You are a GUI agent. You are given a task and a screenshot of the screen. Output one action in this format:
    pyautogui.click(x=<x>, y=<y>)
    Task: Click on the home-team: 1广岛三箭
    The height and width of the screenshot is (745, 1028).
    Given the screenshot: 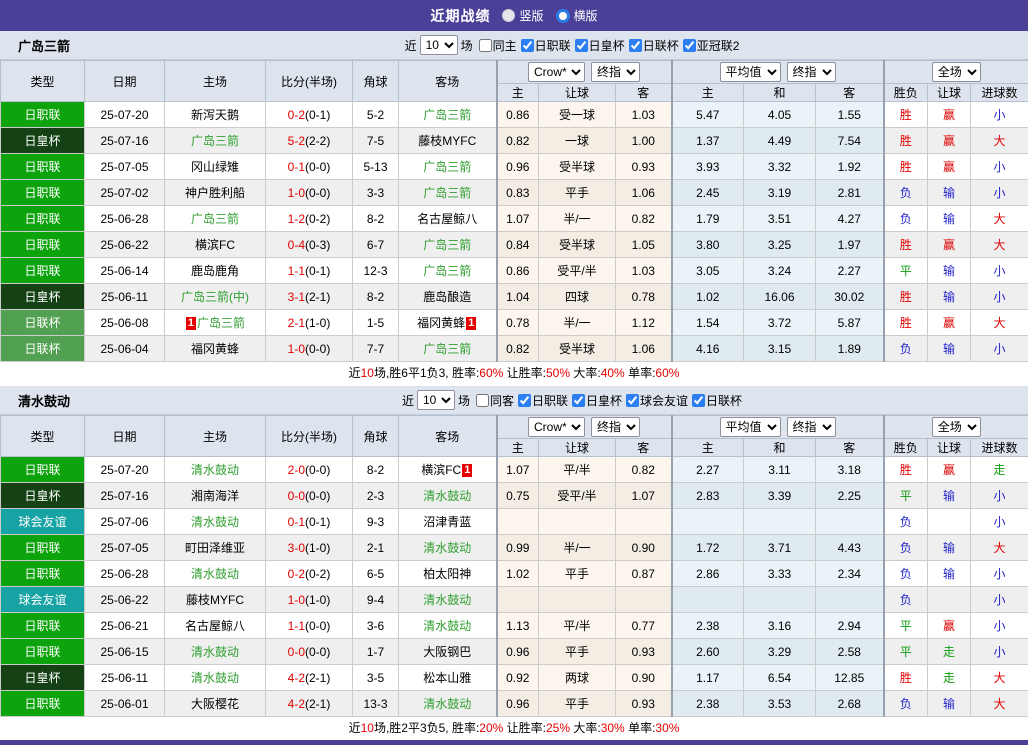 What is the action you would take?
    pyautogui.click(x=215, y=323)
    